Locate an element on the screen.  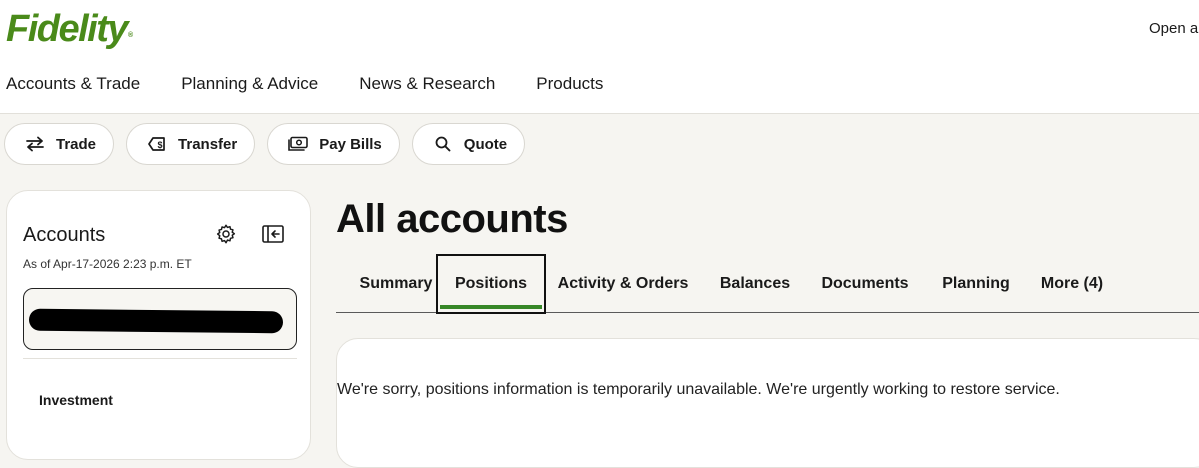
tab-planning: Planning is located at coordinates (976, 284).